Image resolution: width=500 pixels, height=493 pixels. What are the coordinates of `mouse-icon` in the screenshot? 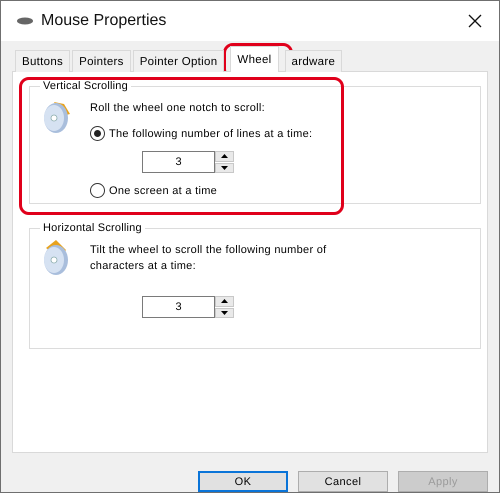 It's located at (25, 21).